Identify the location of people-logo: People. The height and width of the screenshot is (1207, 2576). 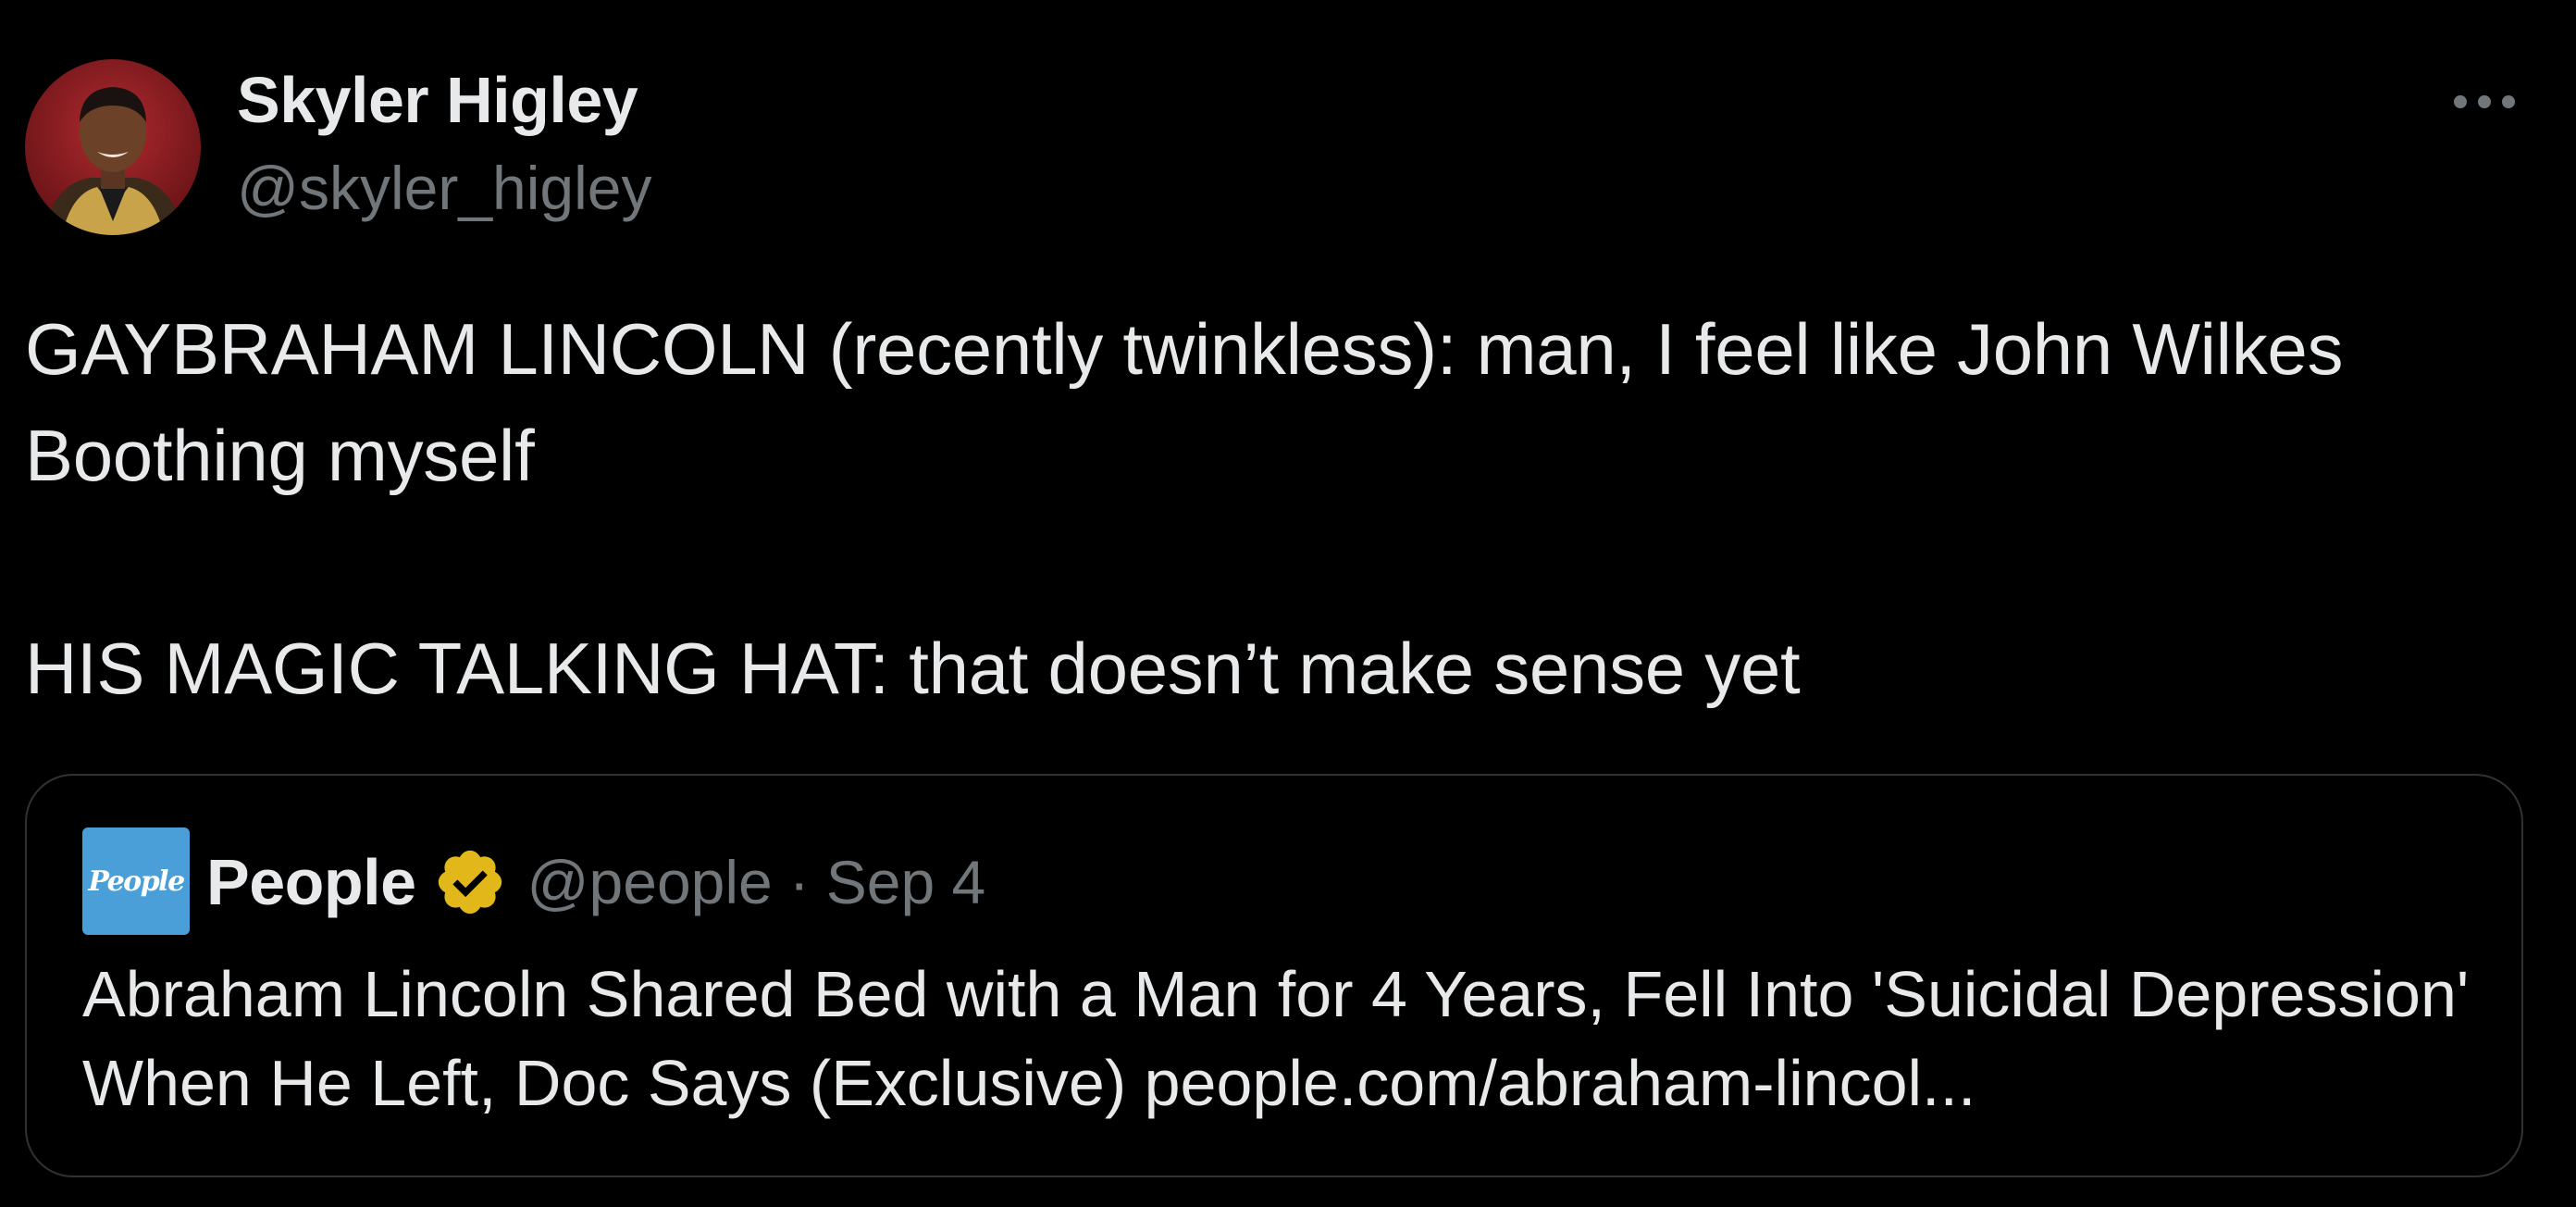
(136, 882).